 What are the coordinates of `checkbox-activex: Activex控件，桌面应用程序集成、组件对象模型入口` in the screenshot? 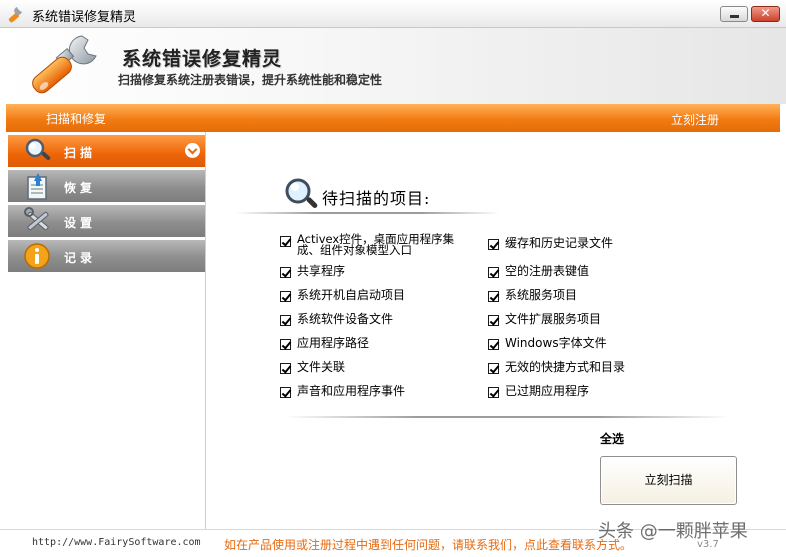 It's located at (377, 244).